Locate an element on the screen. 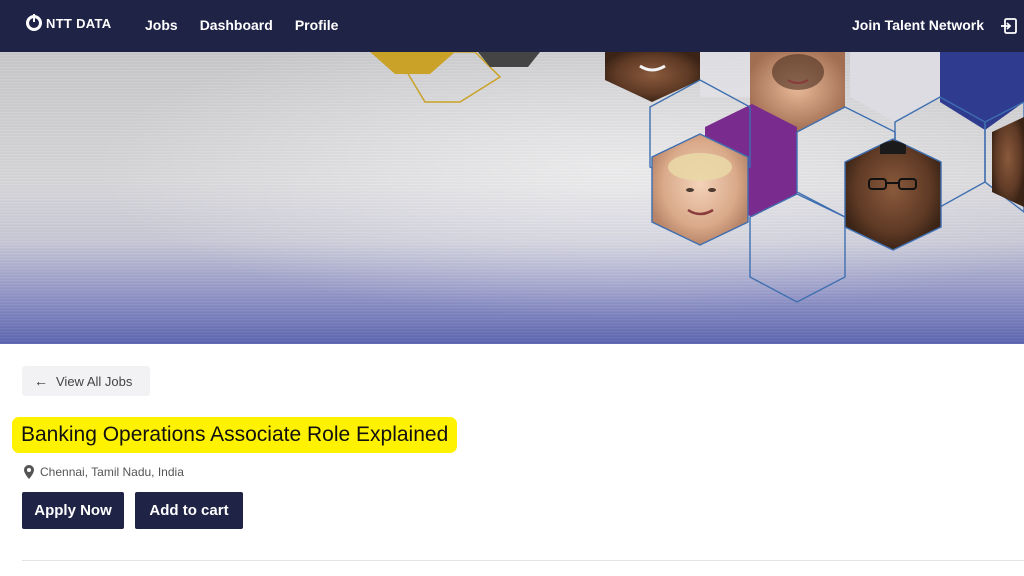  nav-link-jobs: Jobs is located at coordinates (161, 25).